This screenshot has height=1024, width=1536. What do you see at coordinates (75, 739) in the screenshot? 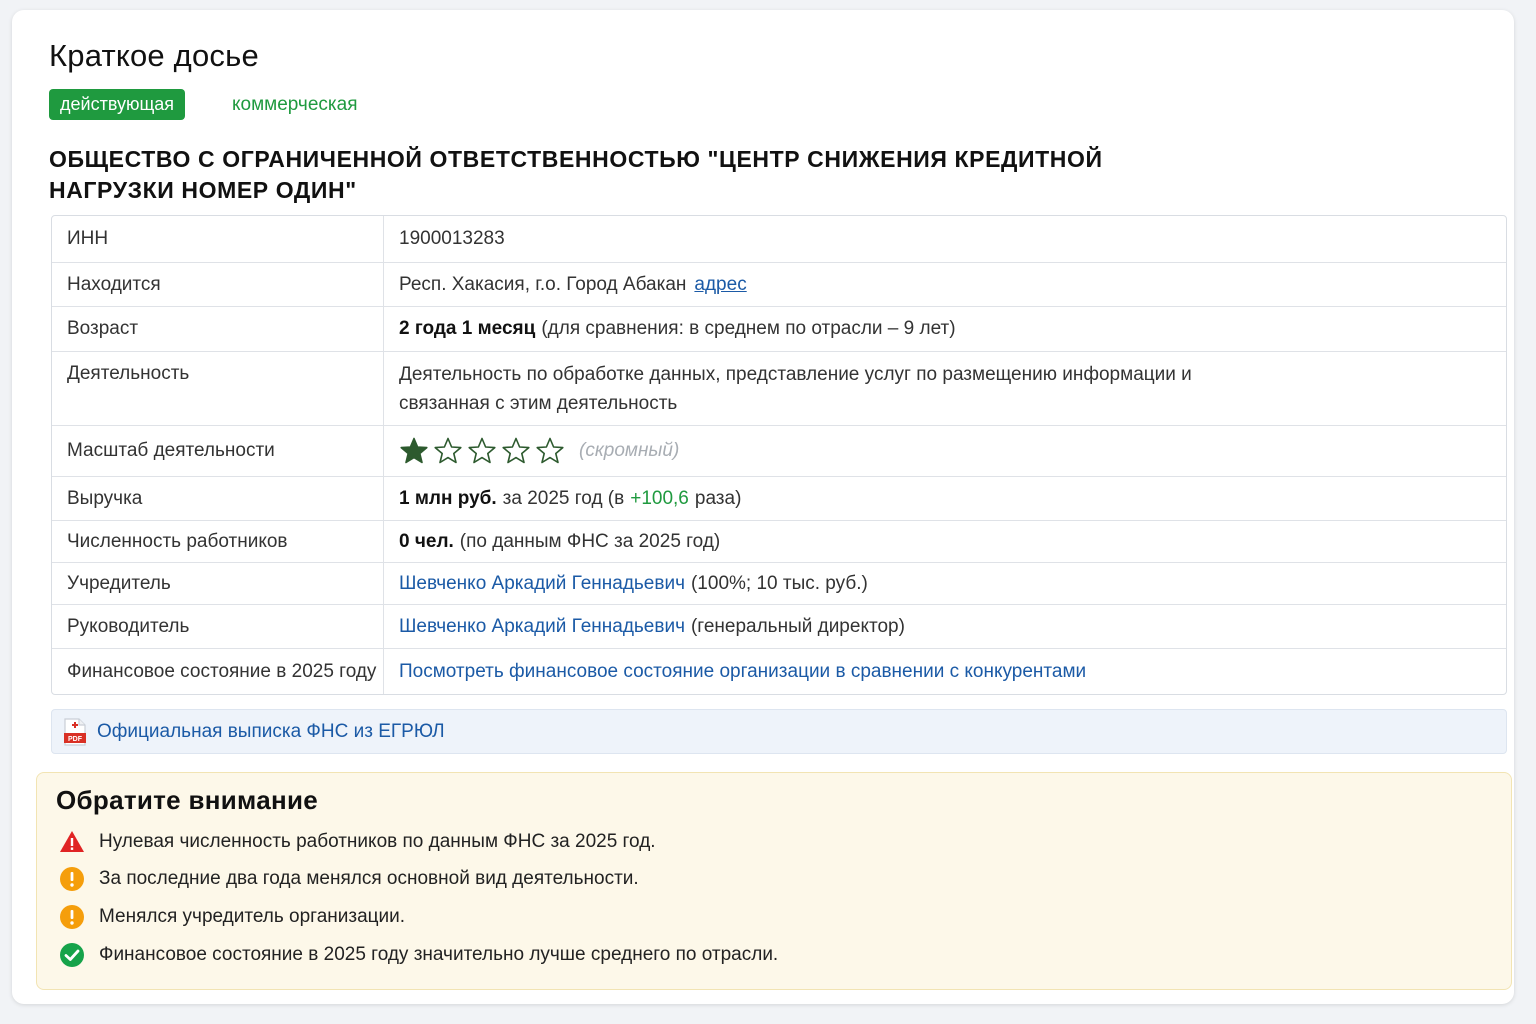
I see `svg-text: PDF` at bounding box center [75, 739].